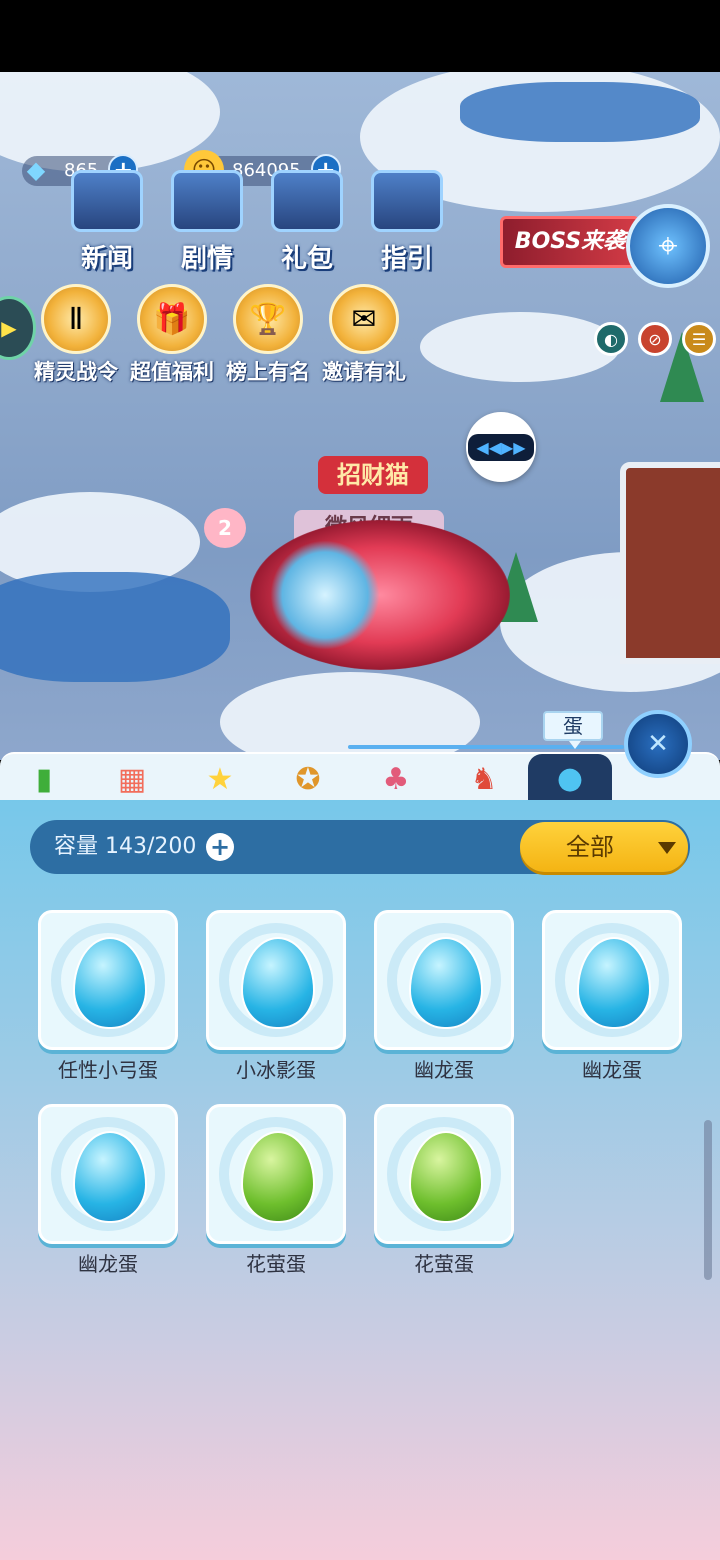 The image size is (720, 1560). I want to click on tab-egg: ●, so click(570, 778).